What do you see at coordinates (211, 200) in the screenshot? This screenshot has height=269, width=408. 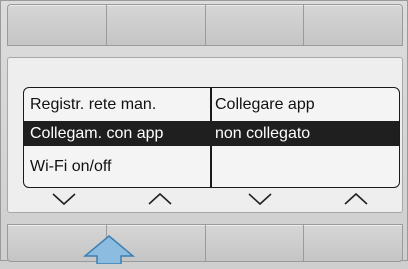 I see `navigation-arrows` at bounding box center [211, 200].